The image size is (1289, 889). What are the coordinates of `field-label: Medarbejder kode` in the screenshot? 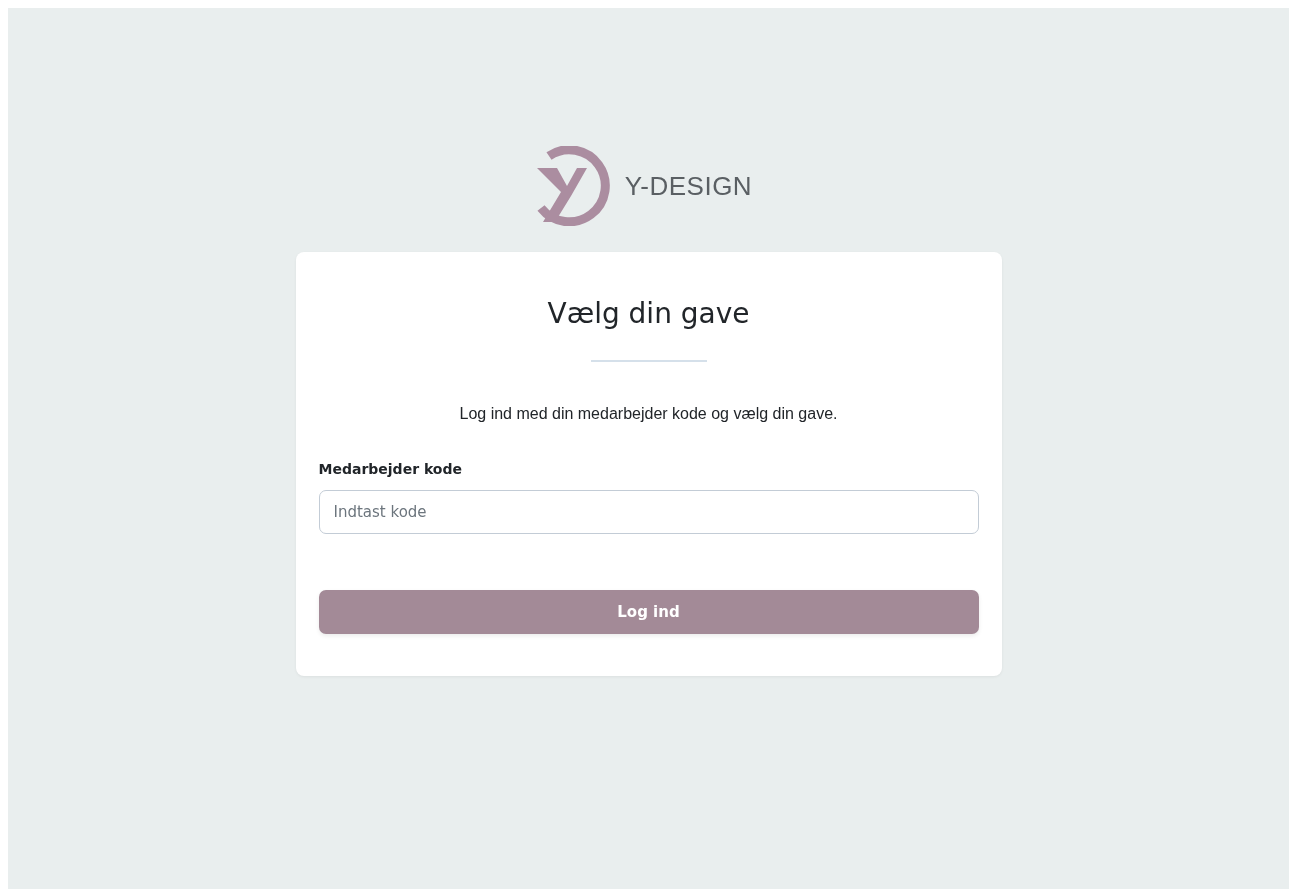 It's located at (390, 469).